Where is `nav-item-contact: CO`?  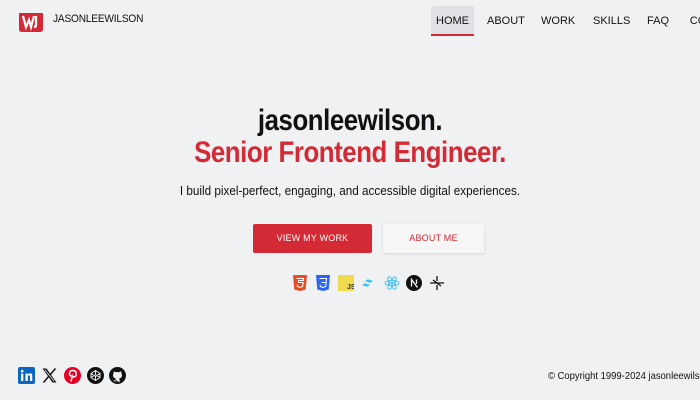 nav-item-contact: CO is located at coordinates (694, 21).